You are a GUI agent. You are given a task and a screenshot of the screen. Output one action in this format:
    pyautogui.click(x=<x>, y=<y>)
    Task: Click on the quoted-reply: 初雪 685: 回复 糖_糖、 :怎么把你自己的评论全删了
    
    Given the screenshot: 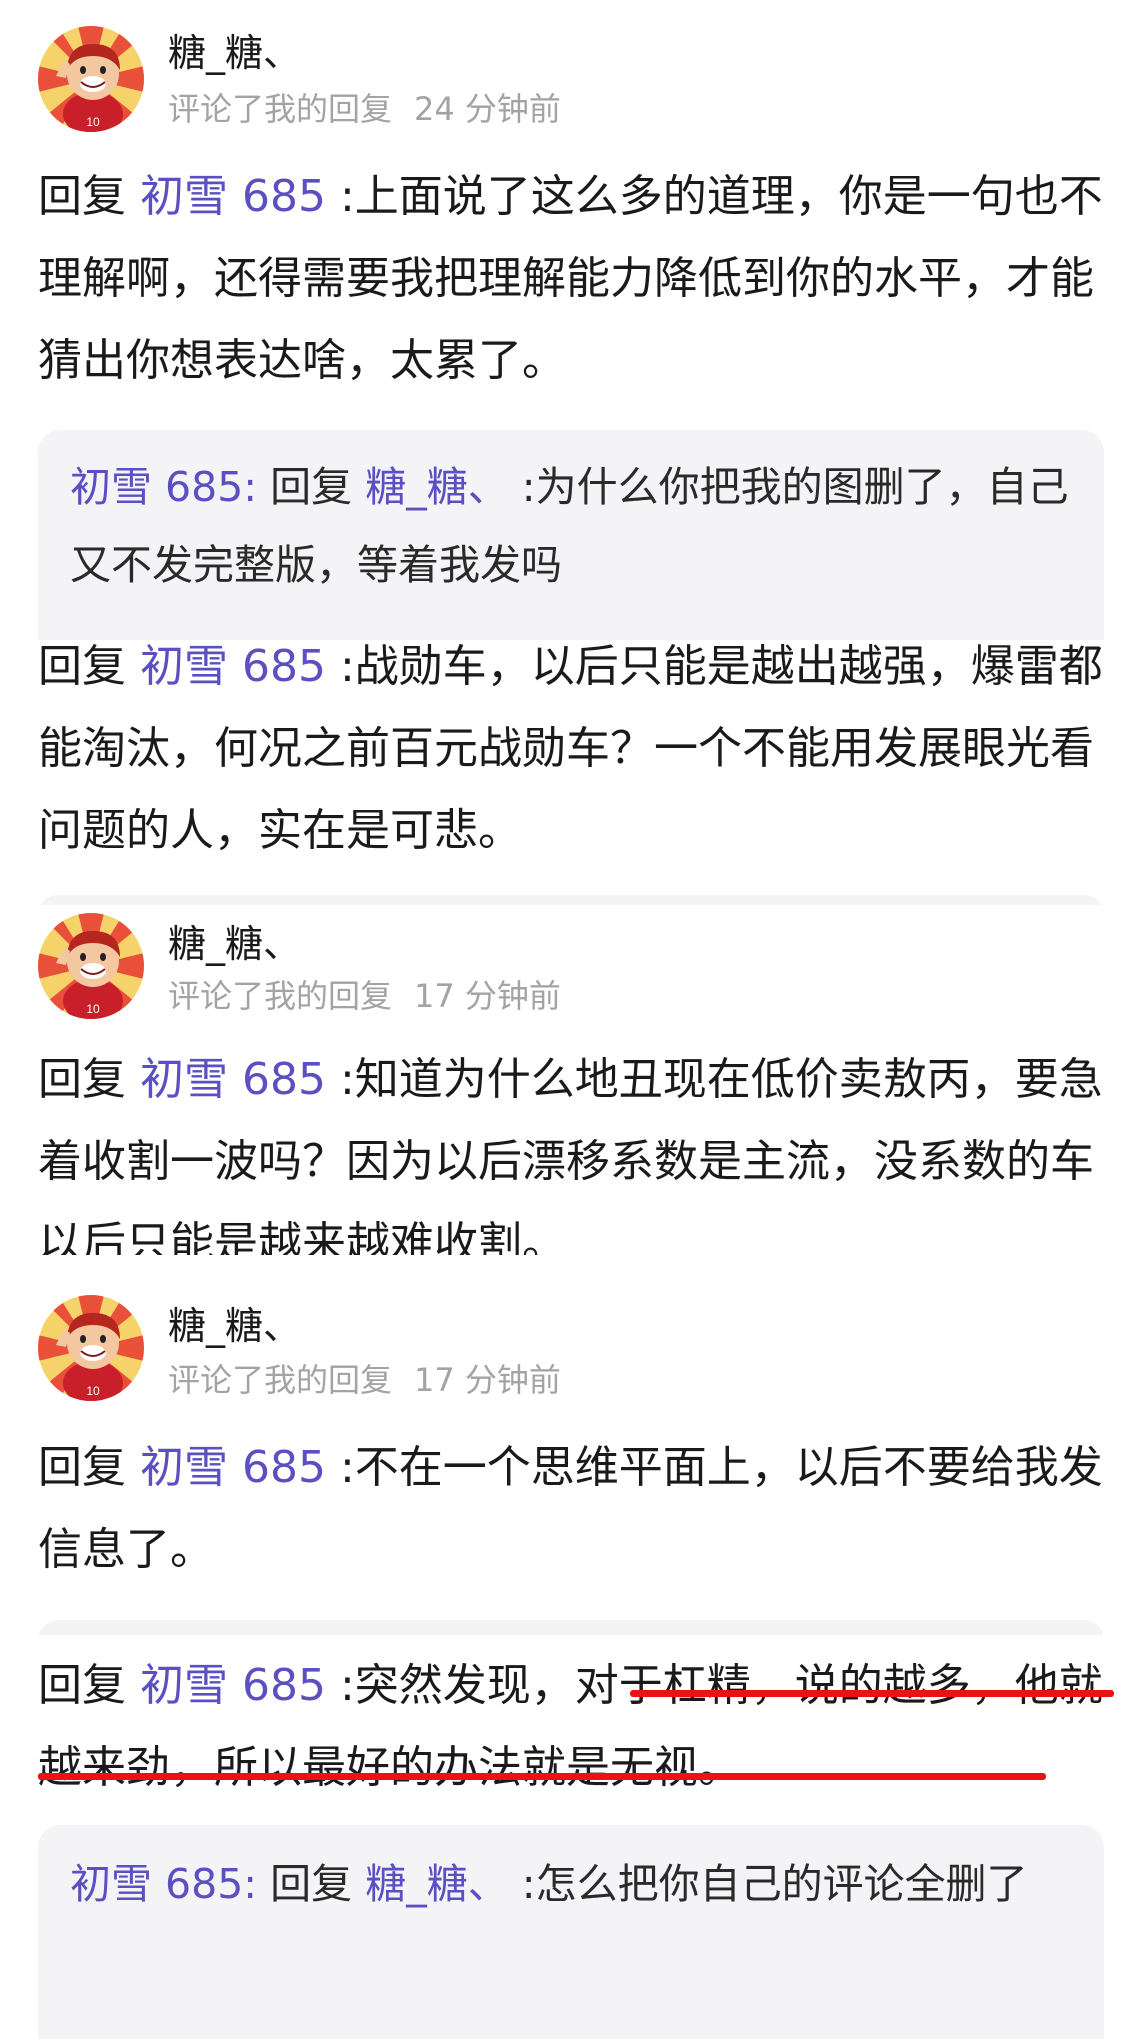 What is the action you would take?
    pyautogui.click(x=571, y=1932)
    